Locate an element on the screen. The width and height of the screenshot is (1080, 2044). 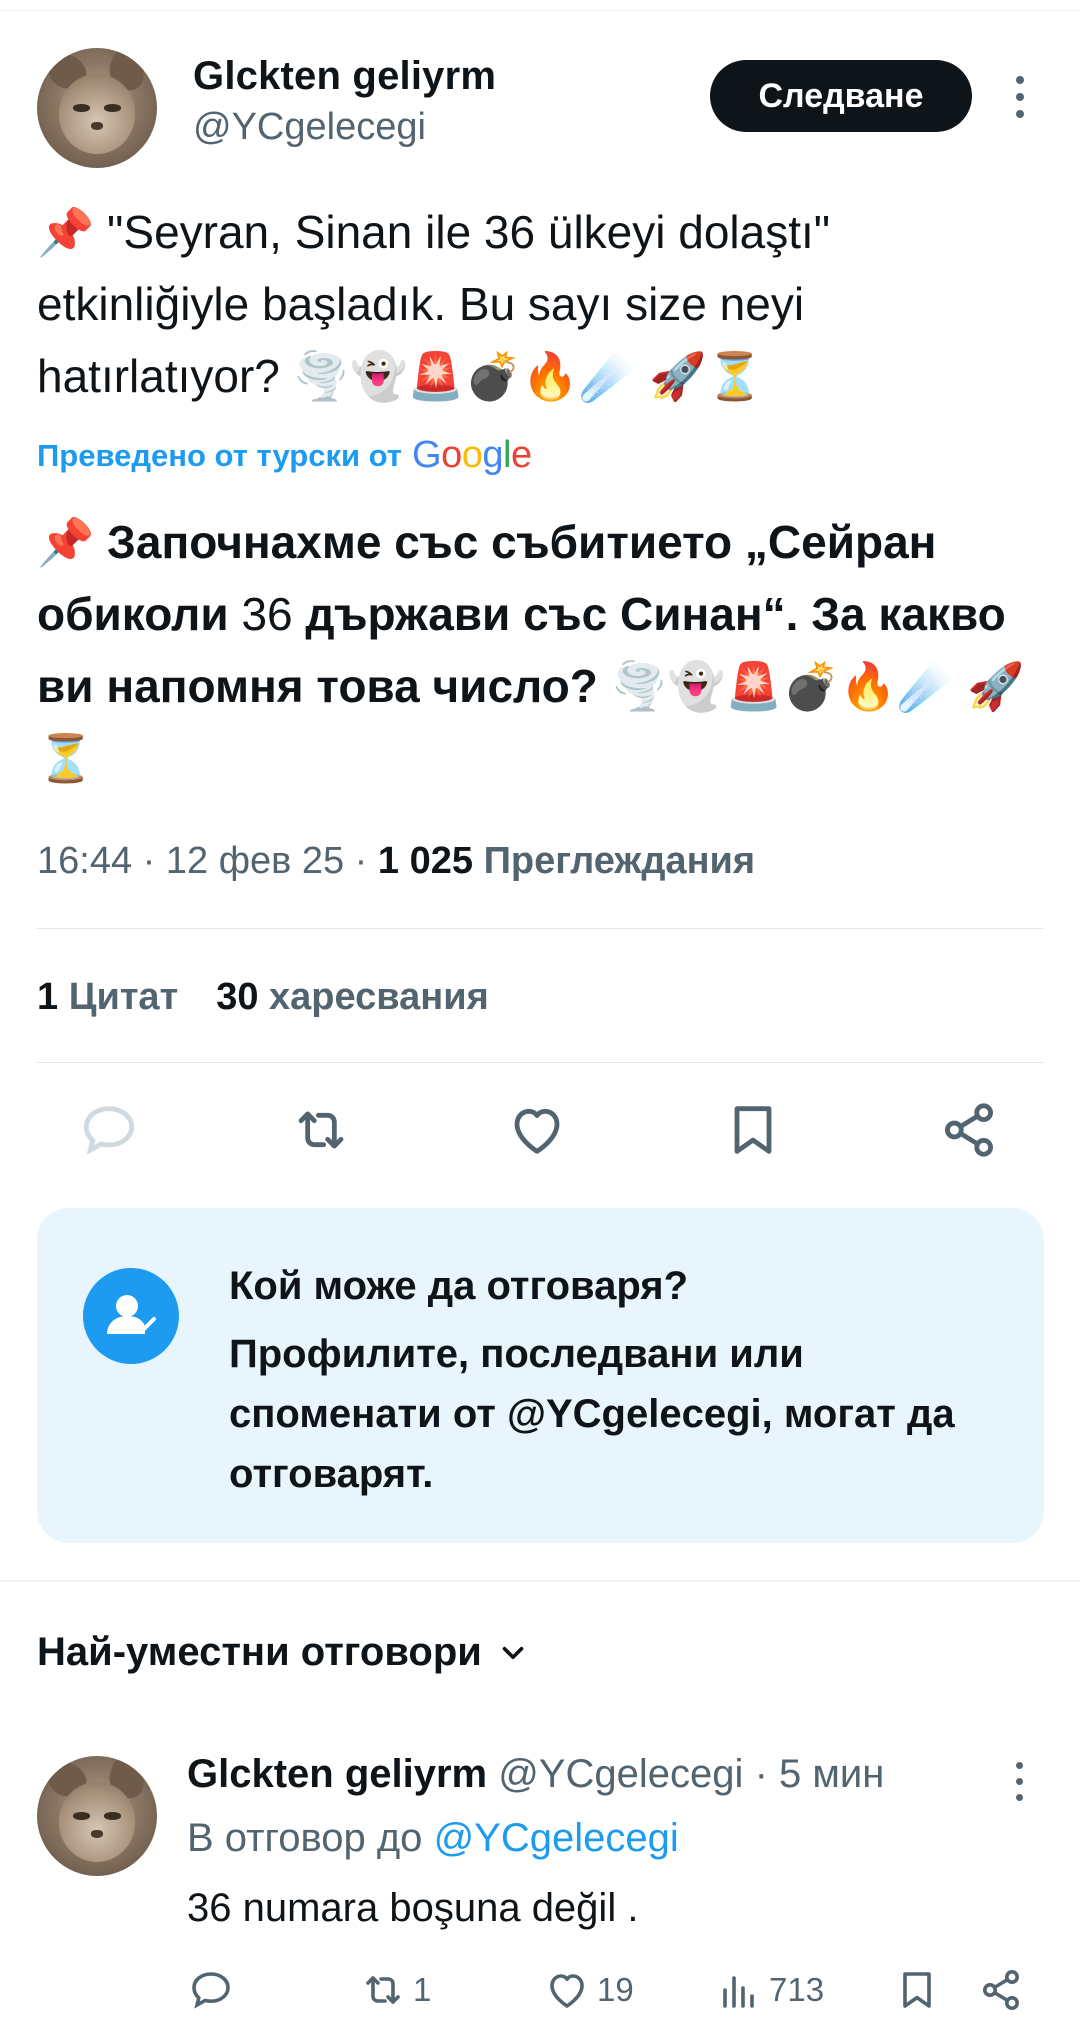
top-divider is located at coordinates (540, 10).